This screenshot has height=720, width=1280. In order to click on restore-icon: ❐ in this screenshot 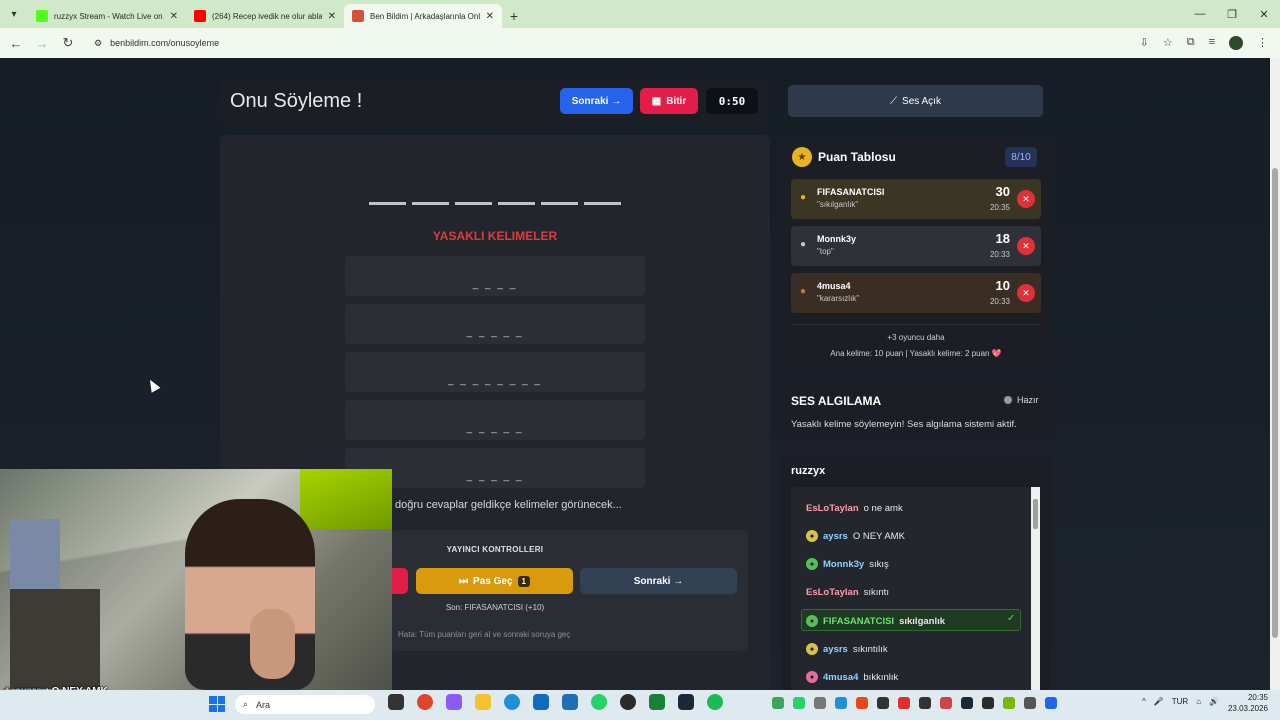, I will do `click(1232, 14)`.